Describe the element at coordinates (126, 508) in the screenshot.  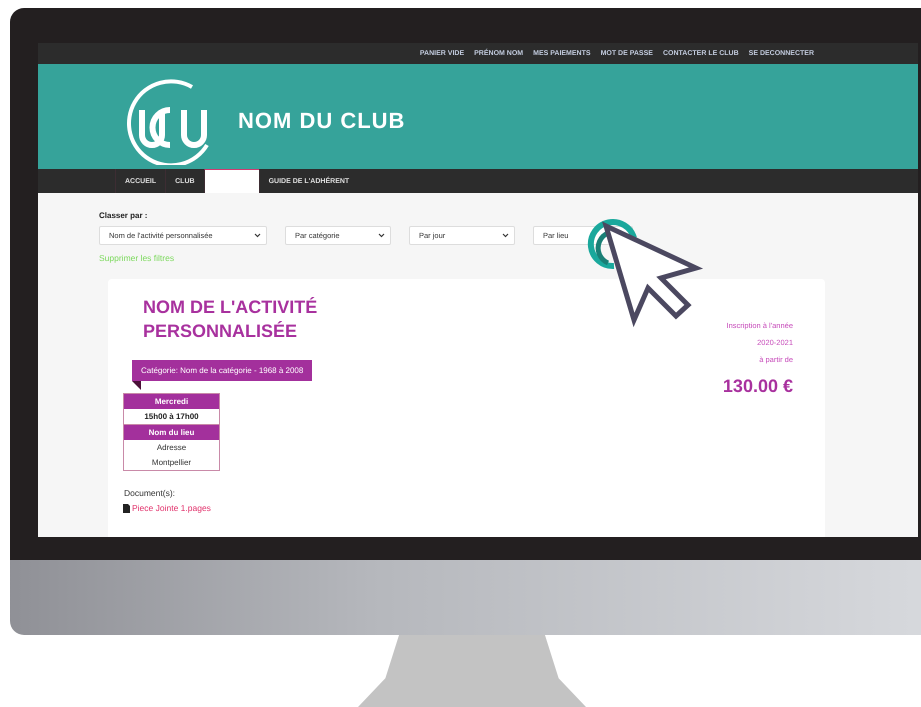
I see `file-icon` at that location.